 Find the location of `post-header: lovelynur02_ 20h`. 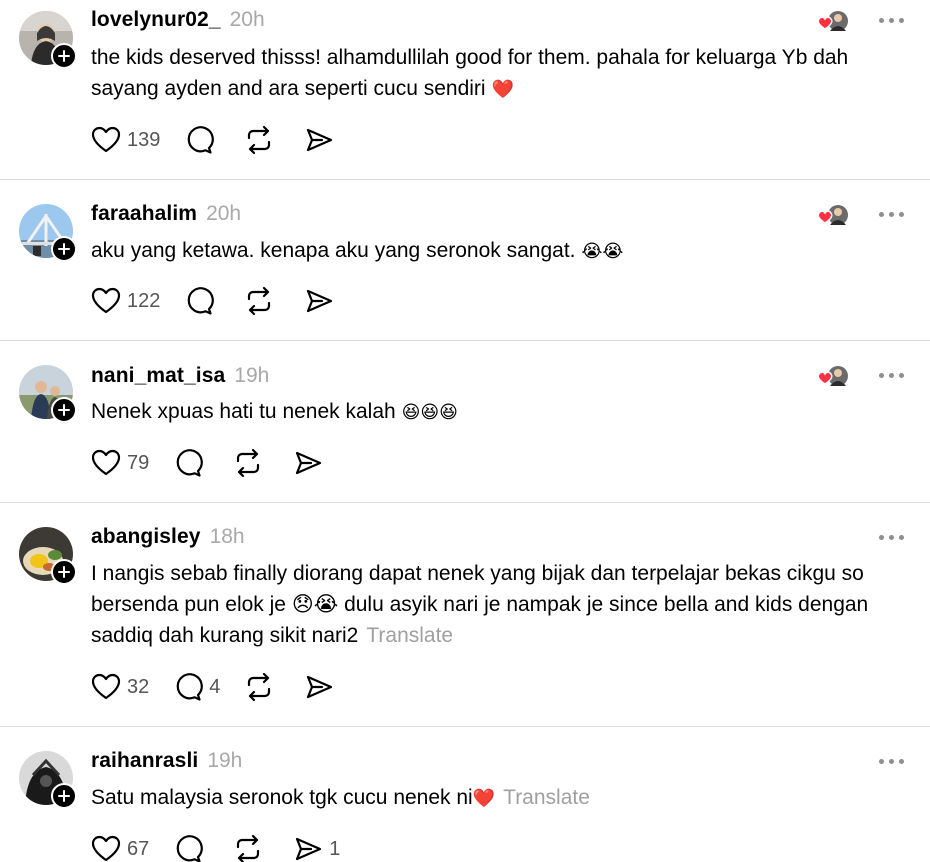

post-header: lovelynur02_ 20h is located at coordinates (178, 20).